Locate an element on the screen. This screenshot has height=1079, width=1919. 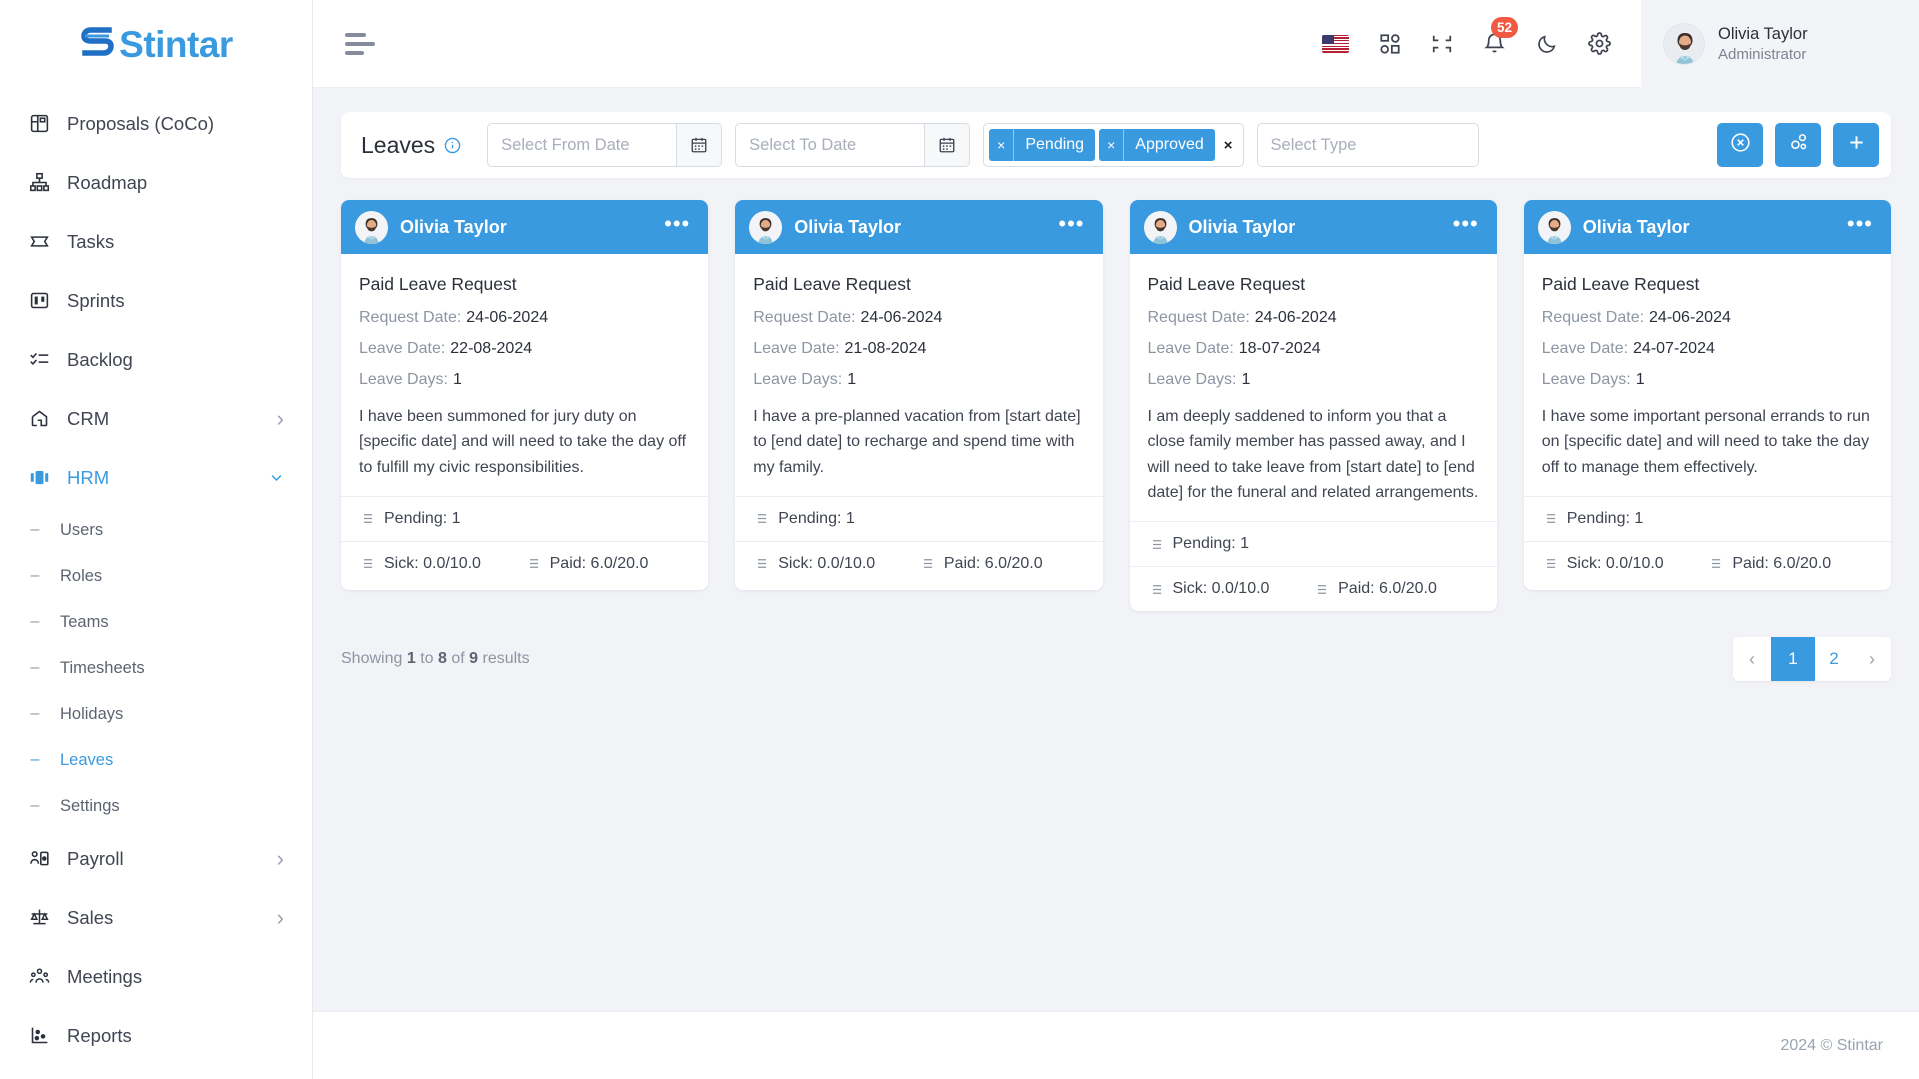
sidebar-item-roles: – Roles is located at coordinates (156, 576).